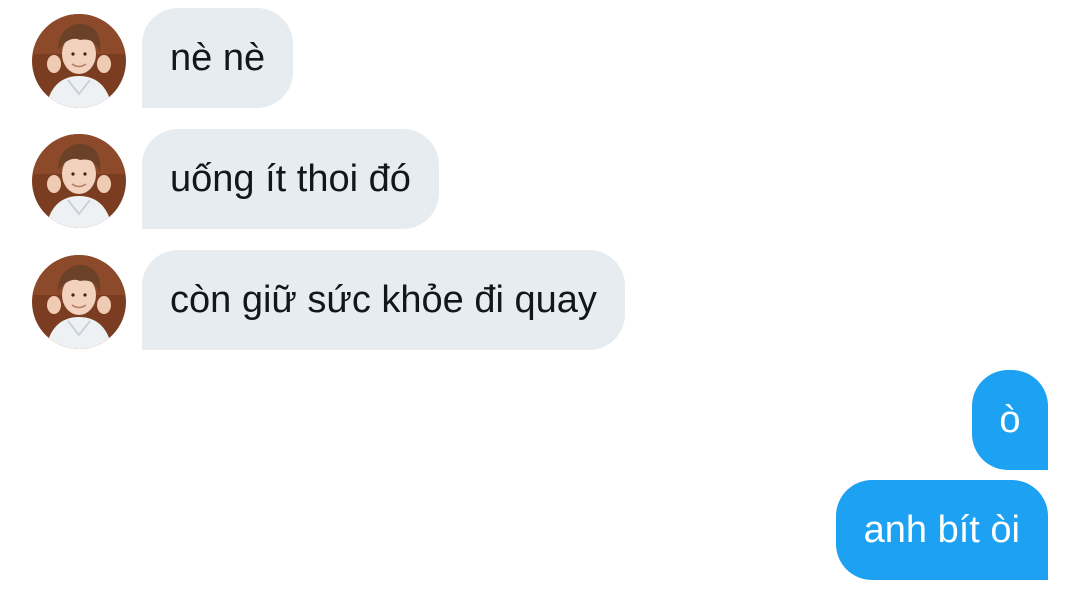  I want to click on message-bubble-received: uống ít thoi đó, so click(290, 179).